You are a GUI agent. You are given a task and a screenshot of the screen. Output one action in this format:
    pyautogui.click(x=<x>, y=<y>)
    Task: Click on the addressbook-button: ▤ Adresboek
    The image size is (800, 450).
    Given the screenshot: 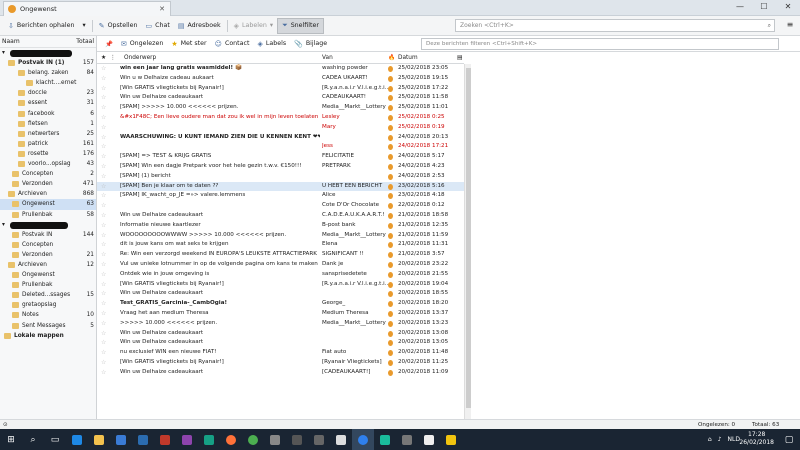 What is the action you would take?
    pyautogui.click(x=199, y=26)
    